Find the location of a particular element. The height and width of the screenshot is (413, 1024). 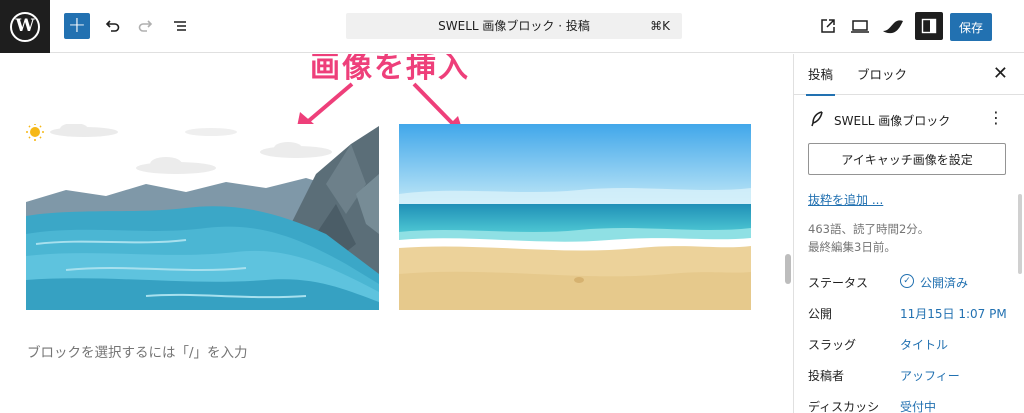

last-edited-text: 最終編集3日前。 is located at coordinates (852, 247).